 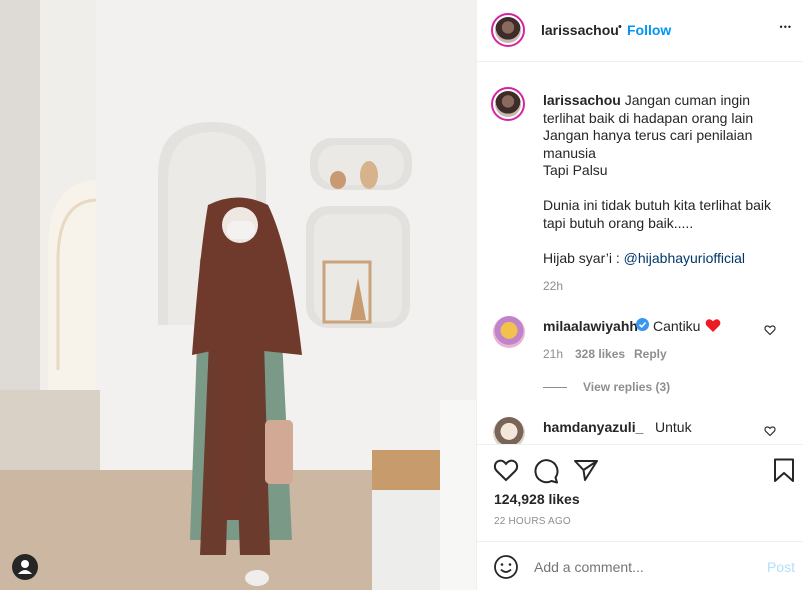 What do you see at coordinates (784, 470) in the screenshot?
I see `save-bookmark-icon` at bounding box center [784, 470].